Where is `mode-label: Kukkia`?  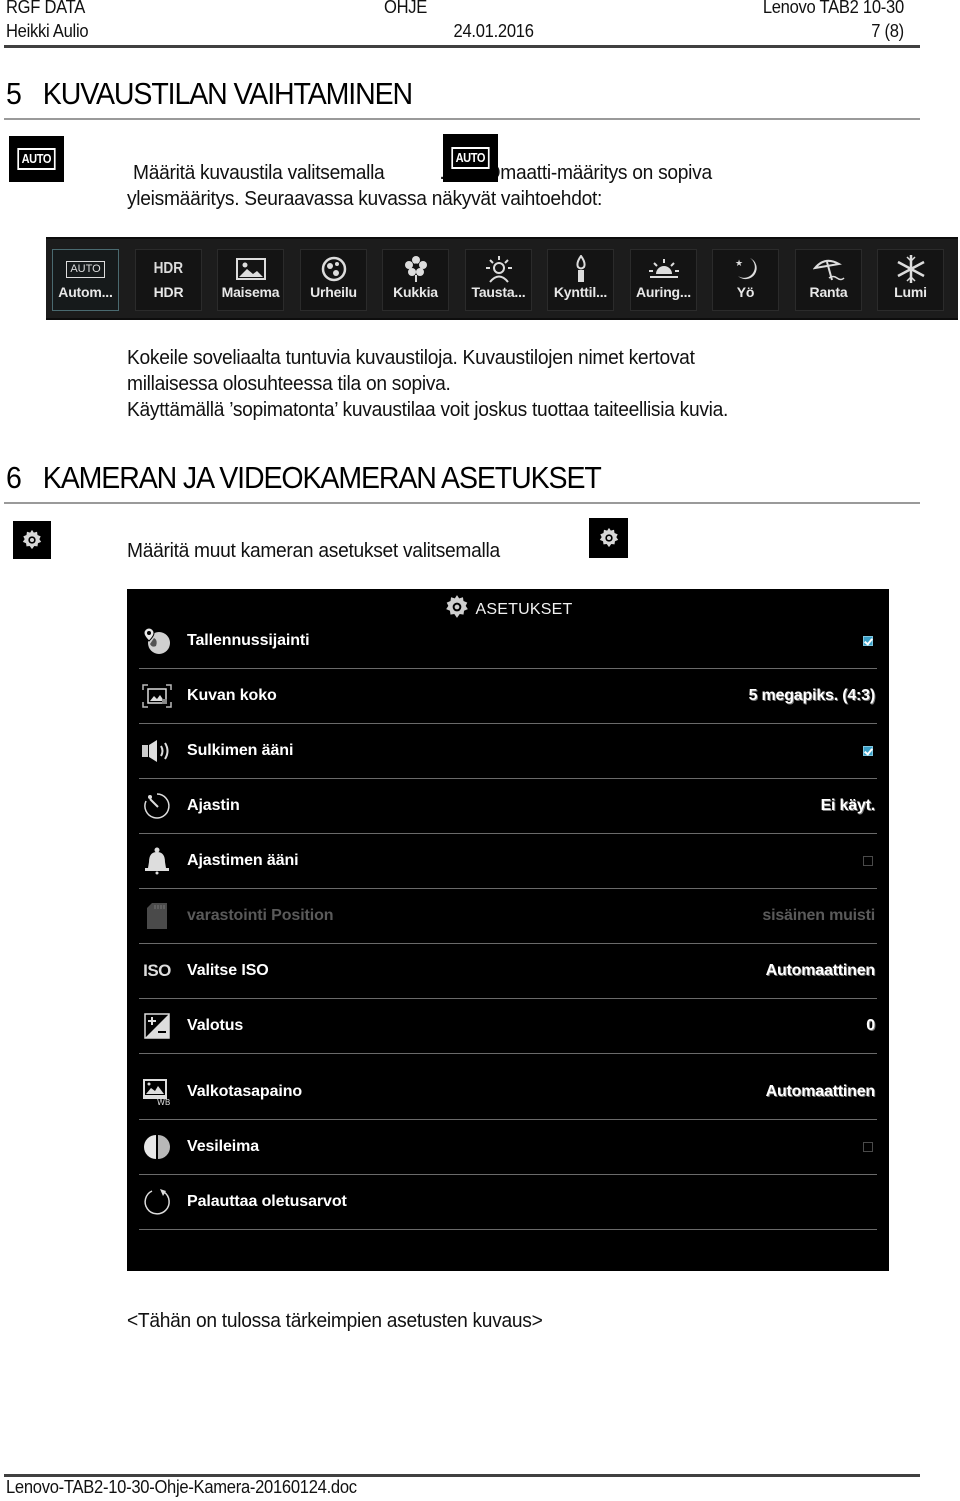 mode-label: Kukkia is located at coordinates (415, 292).